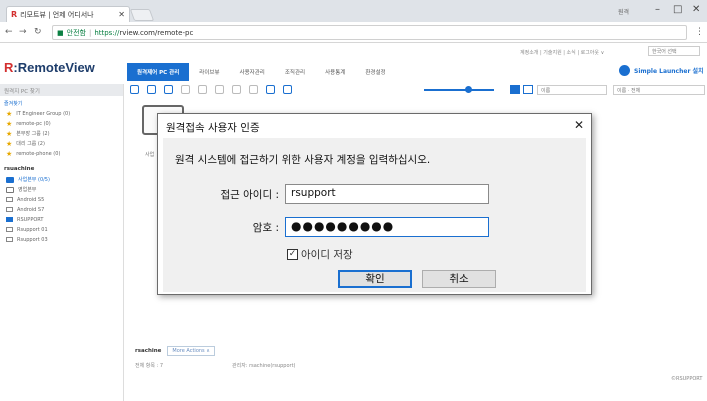 This screenshot has width=707, height=401. Describe the element at coordinates (387, 227) in the screenshot. I see `password-input: ●●●●●●●●●` at that location.